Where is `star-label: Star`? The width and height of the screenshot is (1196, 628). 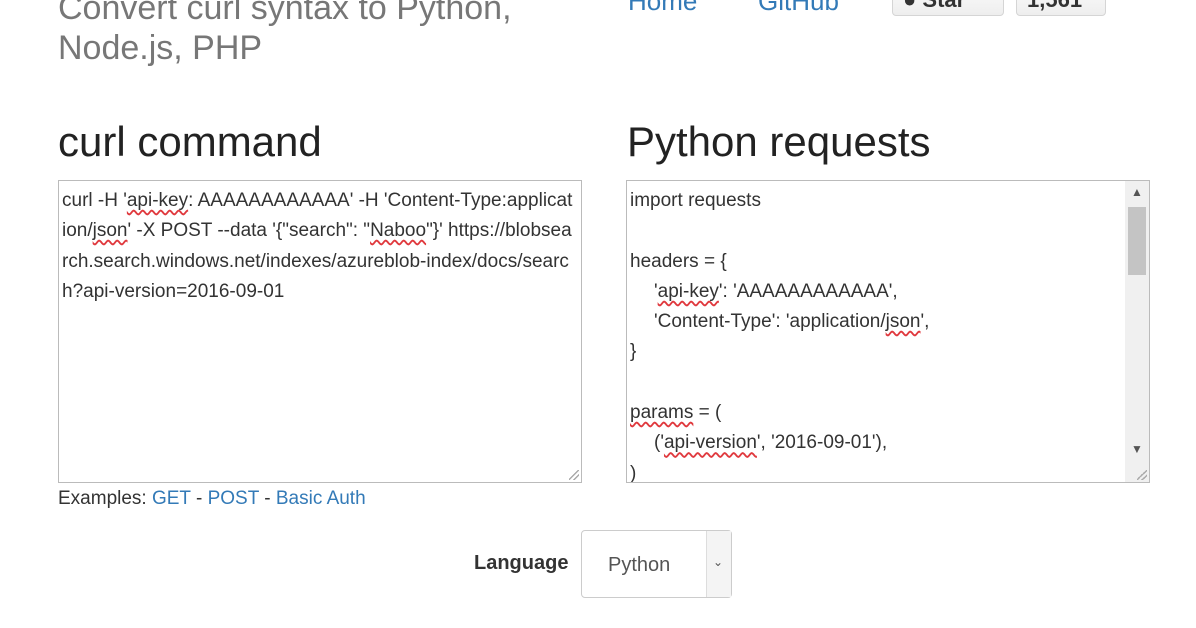 star-label: Star is located at coordinates (943, 6).